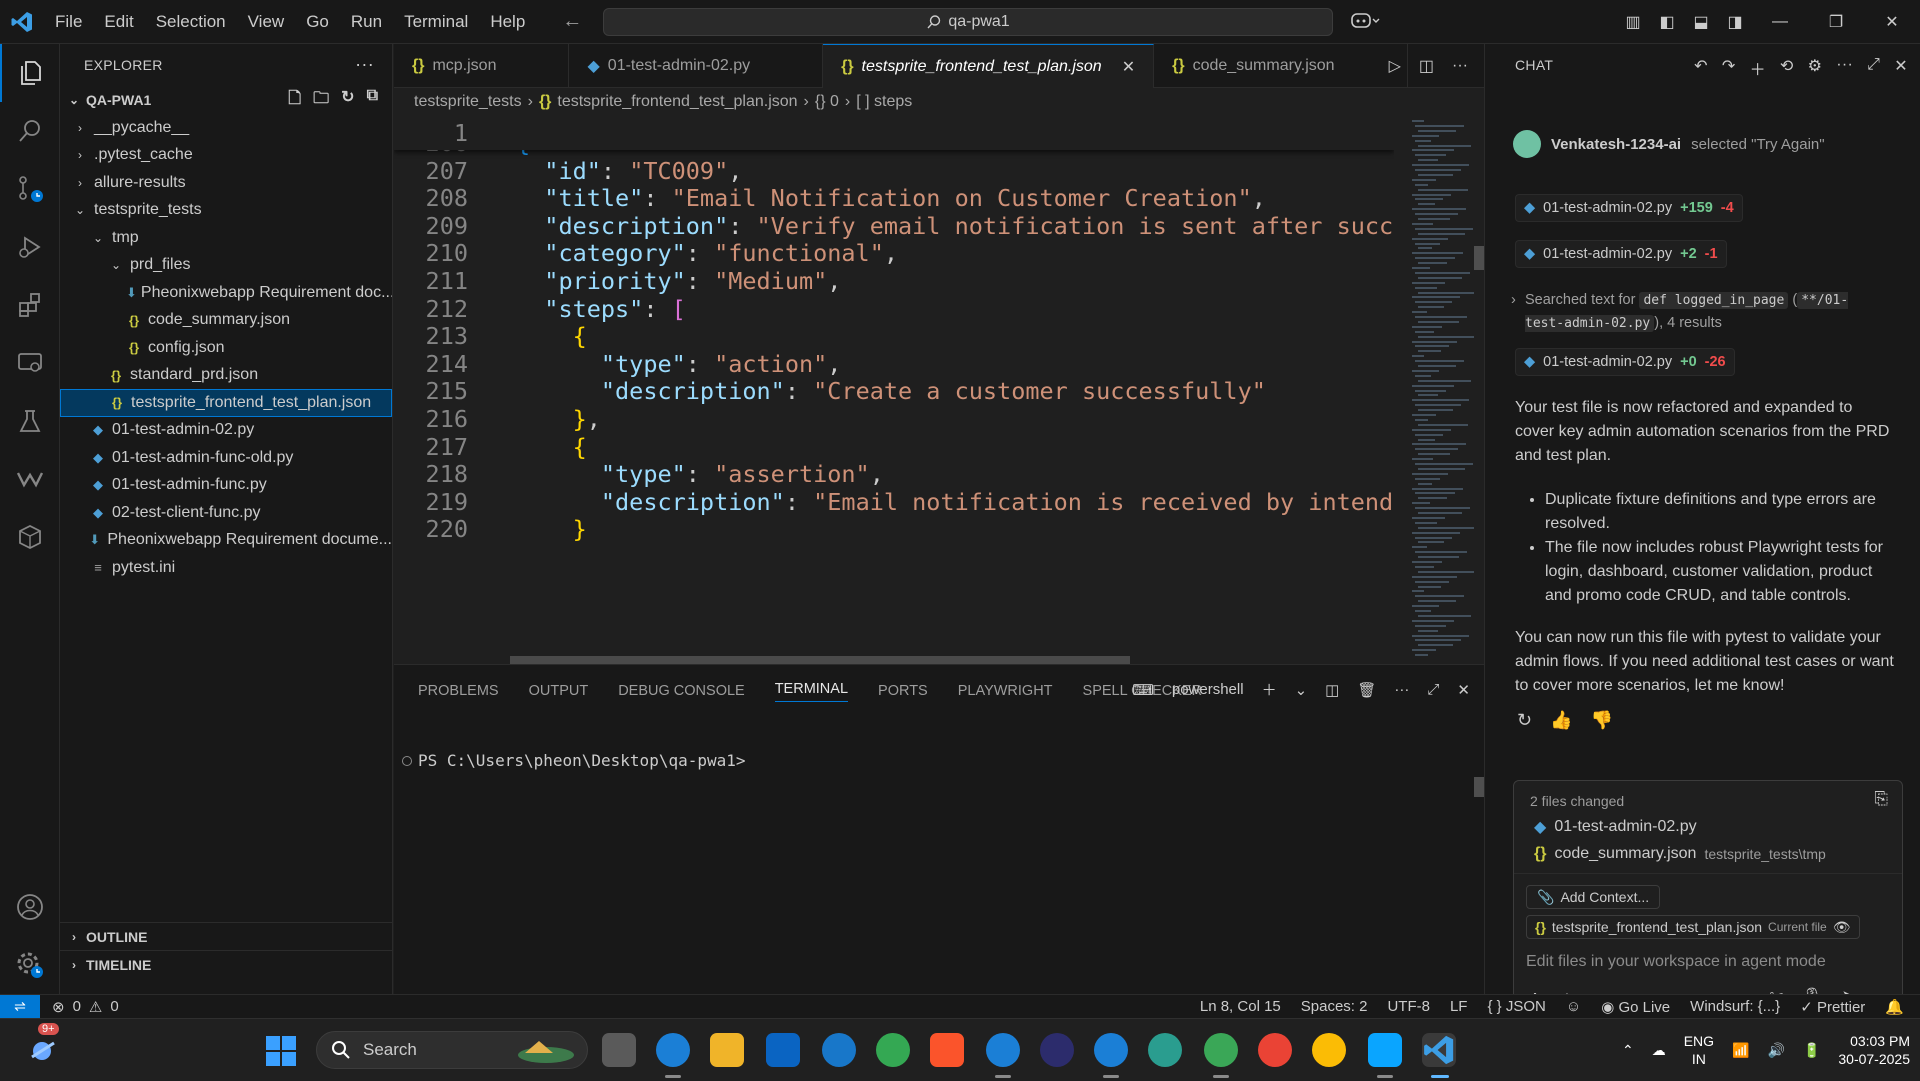 The image size is (1920, 1081). What do you see at coordinates (1128, 67) in the screenshot?
I see `close-tab-icon: ✕` at bounding box center [1128, 67].